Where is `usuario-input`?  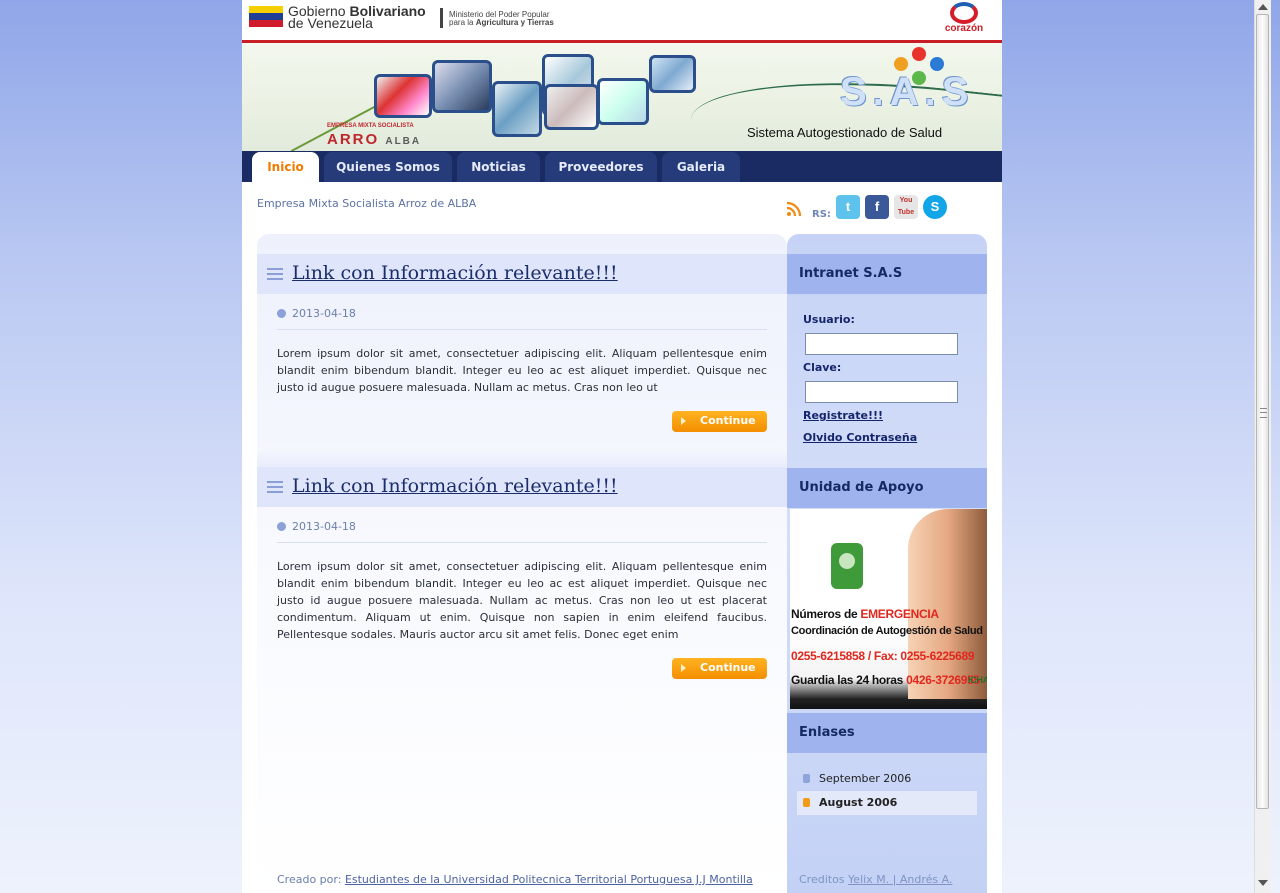 usuario-input is located at coordinates (881, 344).